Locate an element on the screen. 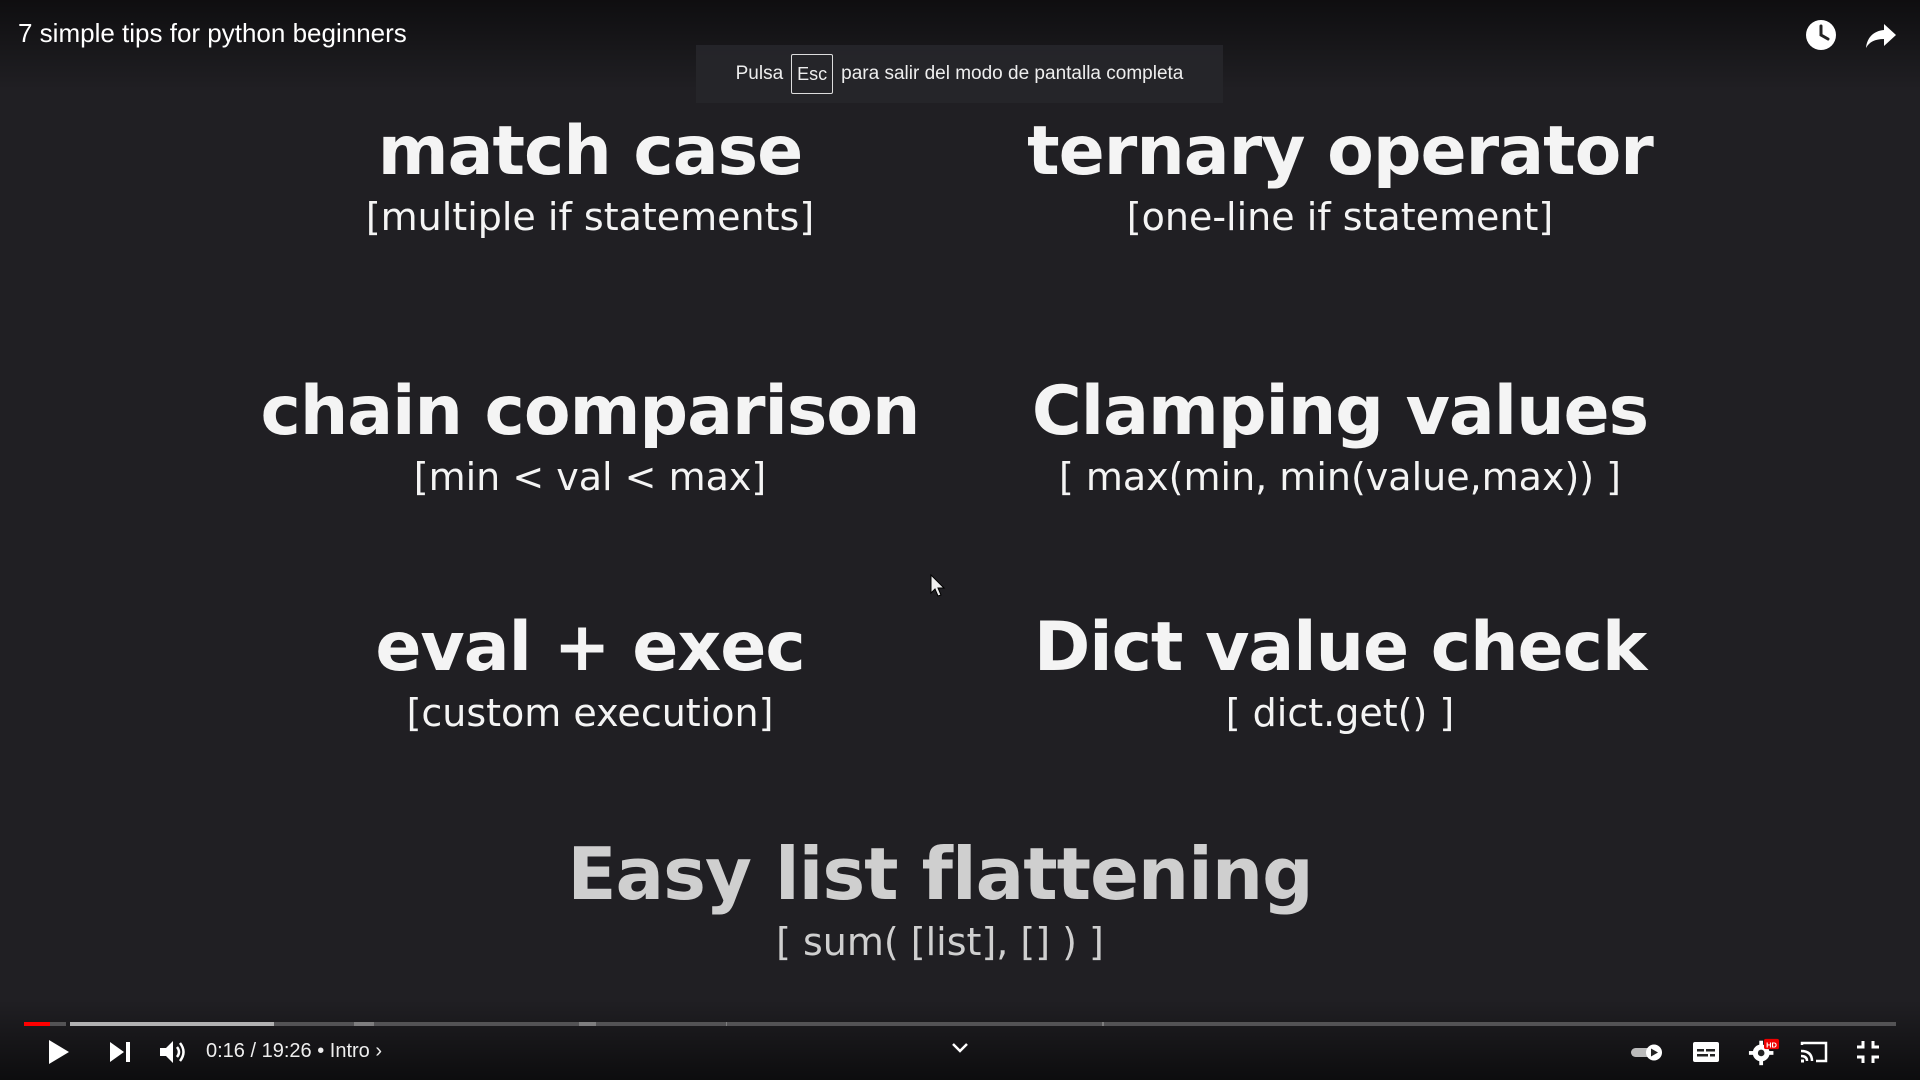 The width and height of the screenshot is (1920, 1080). play-button is located at coordinates (58, 1052).